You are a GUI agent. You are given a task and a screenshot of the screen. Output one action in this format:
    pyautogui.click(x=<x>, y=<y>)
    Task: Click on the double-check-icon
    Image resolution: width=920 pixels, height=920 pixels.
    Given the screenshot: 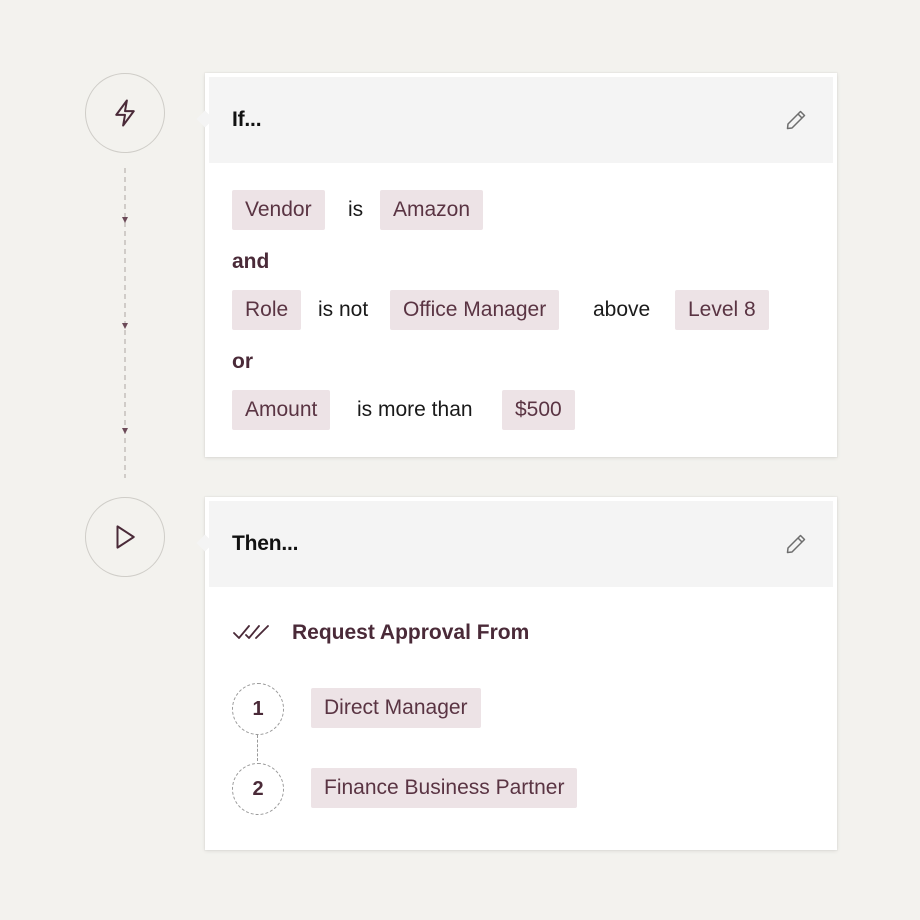 What is the action you would take?
    pyautogui.click(x=251, y=632)
    